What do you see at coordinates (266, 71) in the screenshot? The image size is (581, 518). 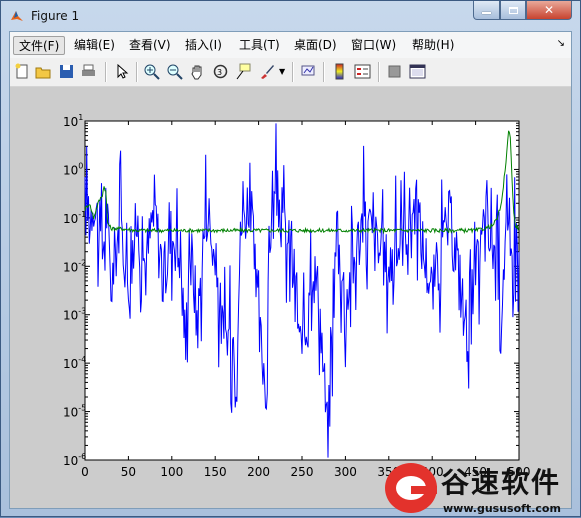 I see `brush-icon` at bounding box center [266, 71].